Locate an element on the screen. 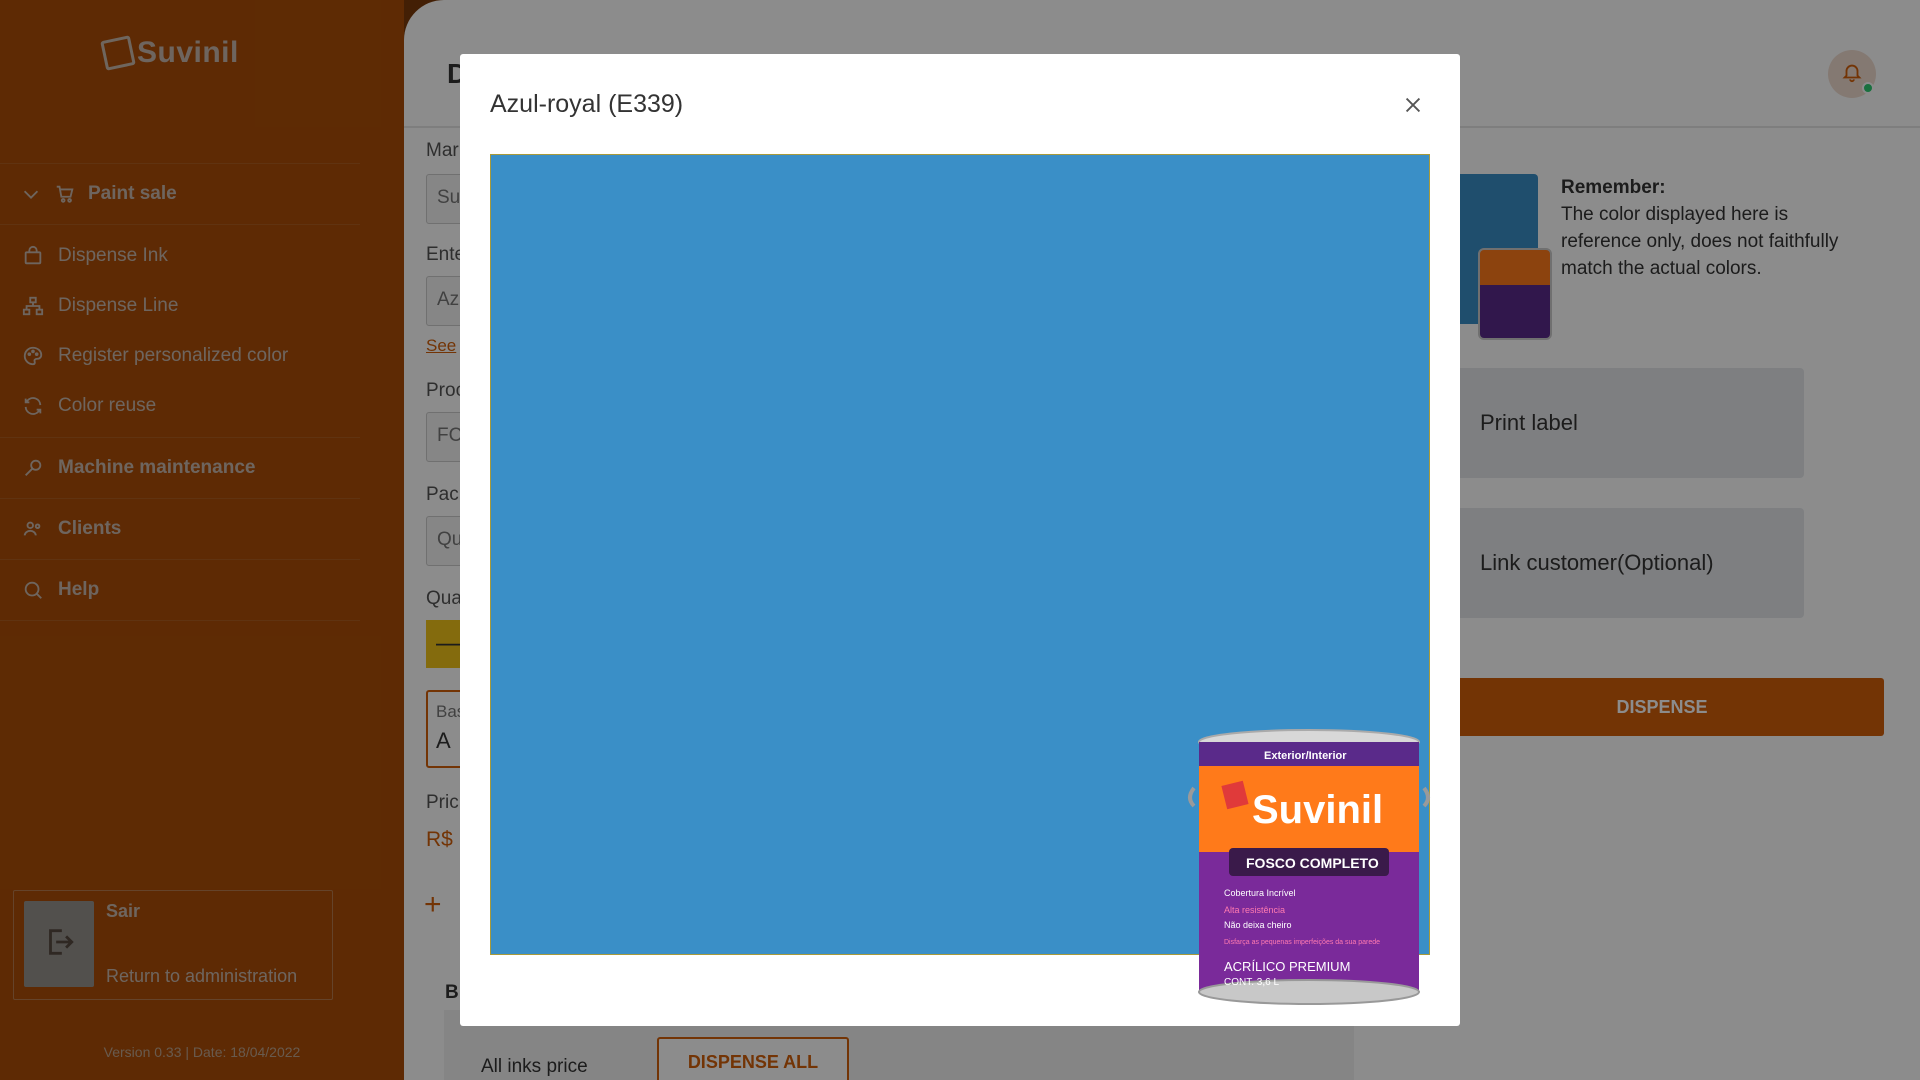 The width and height of the screenshot is (1920, 1080). can-top-text: Exterior/Interior is located at coordinates (1305, 756).